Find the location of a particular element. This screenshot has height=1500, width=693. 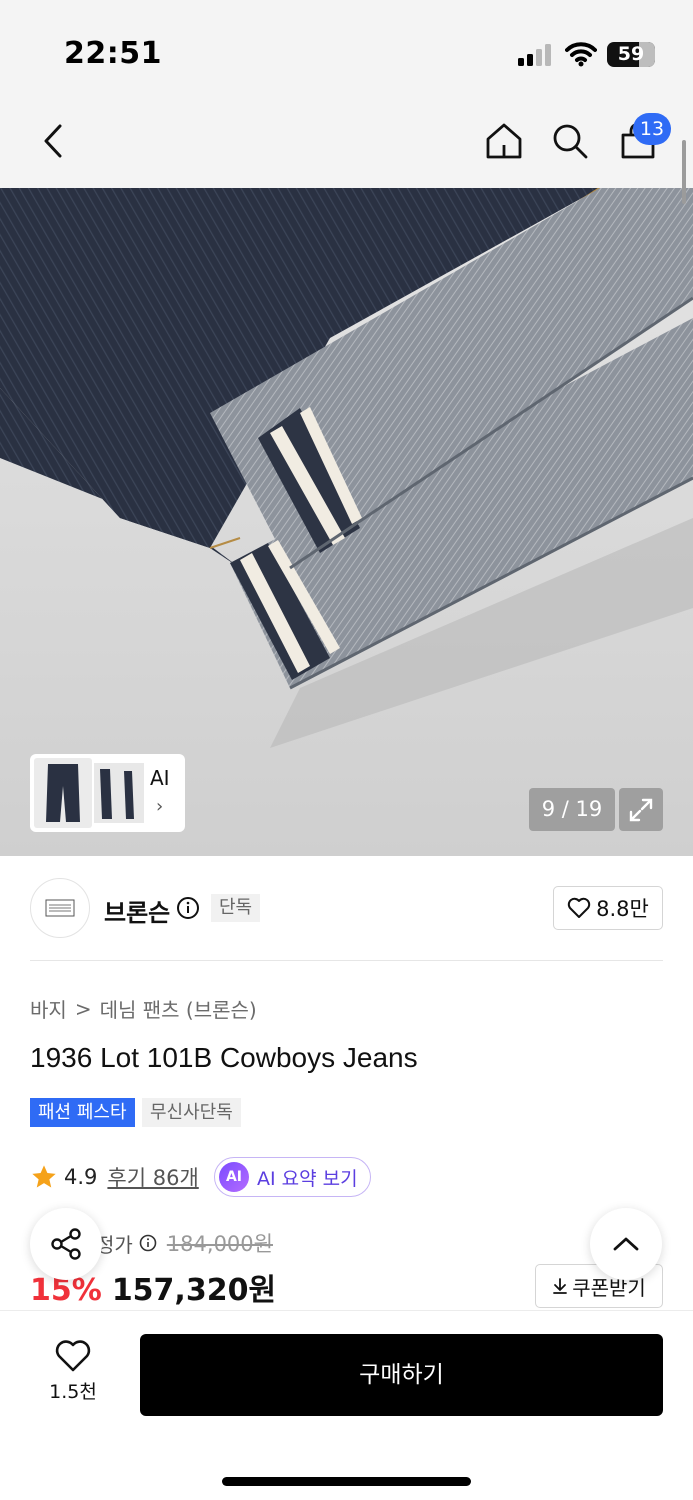

search-icon is located at coordinates (570, 141).